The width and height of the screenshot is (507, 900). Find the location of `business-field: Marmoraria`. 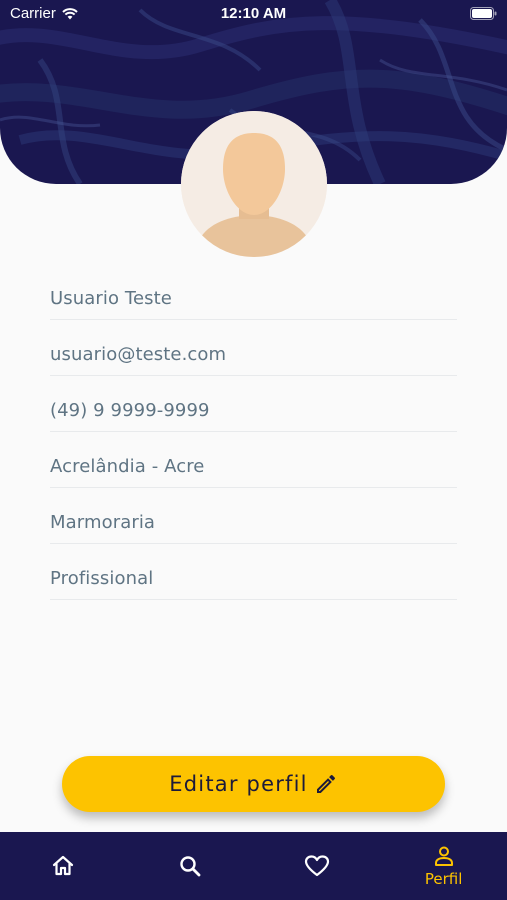

business-field: Marmoraria is located at coordinates (253, 516).